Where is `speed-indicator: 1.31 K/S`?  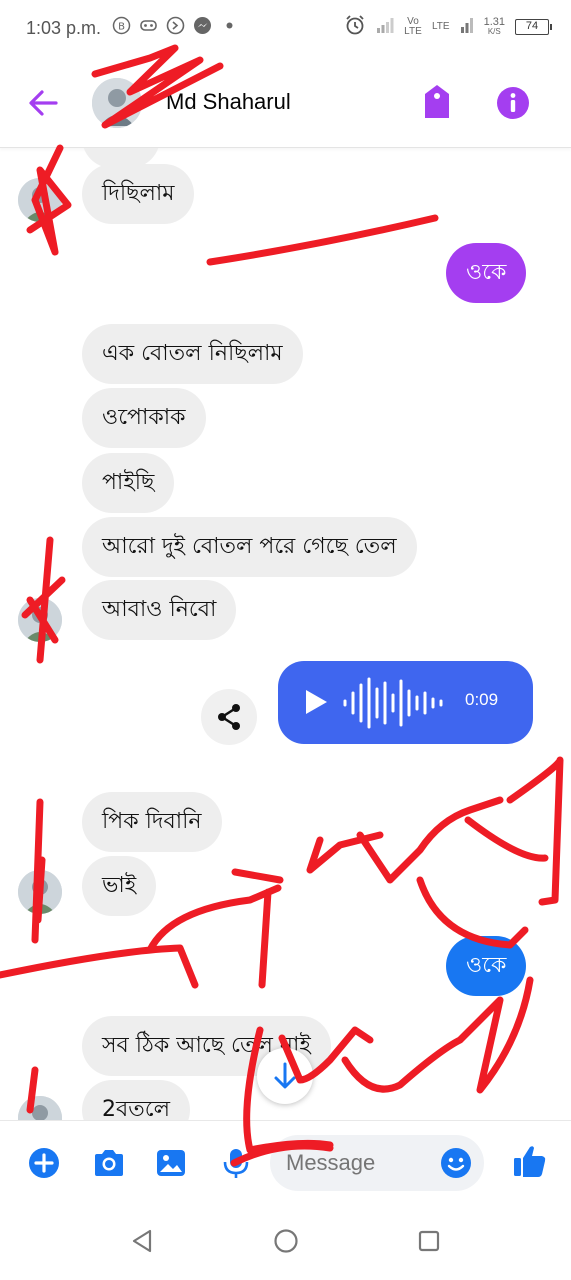 speed-indicator: 1.31 K/S is located at coordinates (494, 27).